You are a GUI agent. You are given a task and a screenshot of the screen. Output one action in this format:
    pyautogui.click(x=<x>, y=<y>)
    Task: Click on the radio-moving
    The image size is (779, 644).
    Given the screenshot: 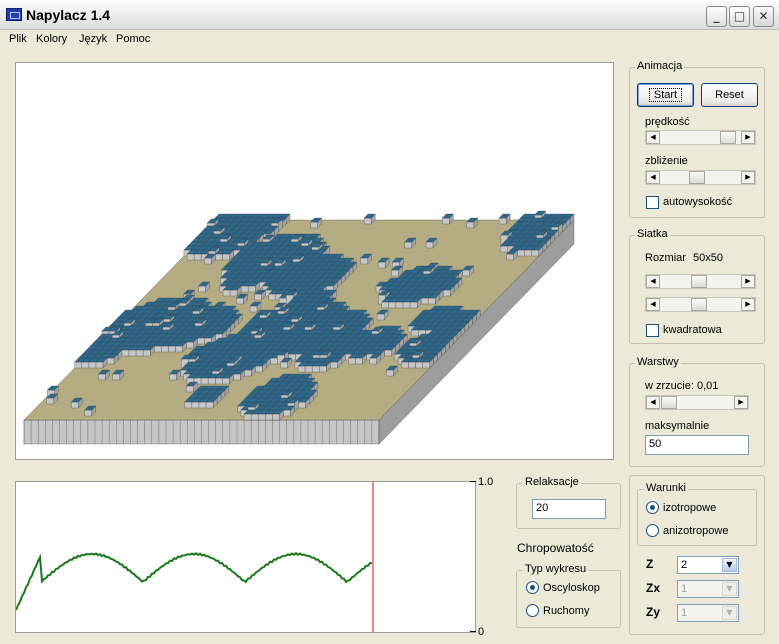 What is the action you would take?
    pyautogui.click(x=532, y=610)
    